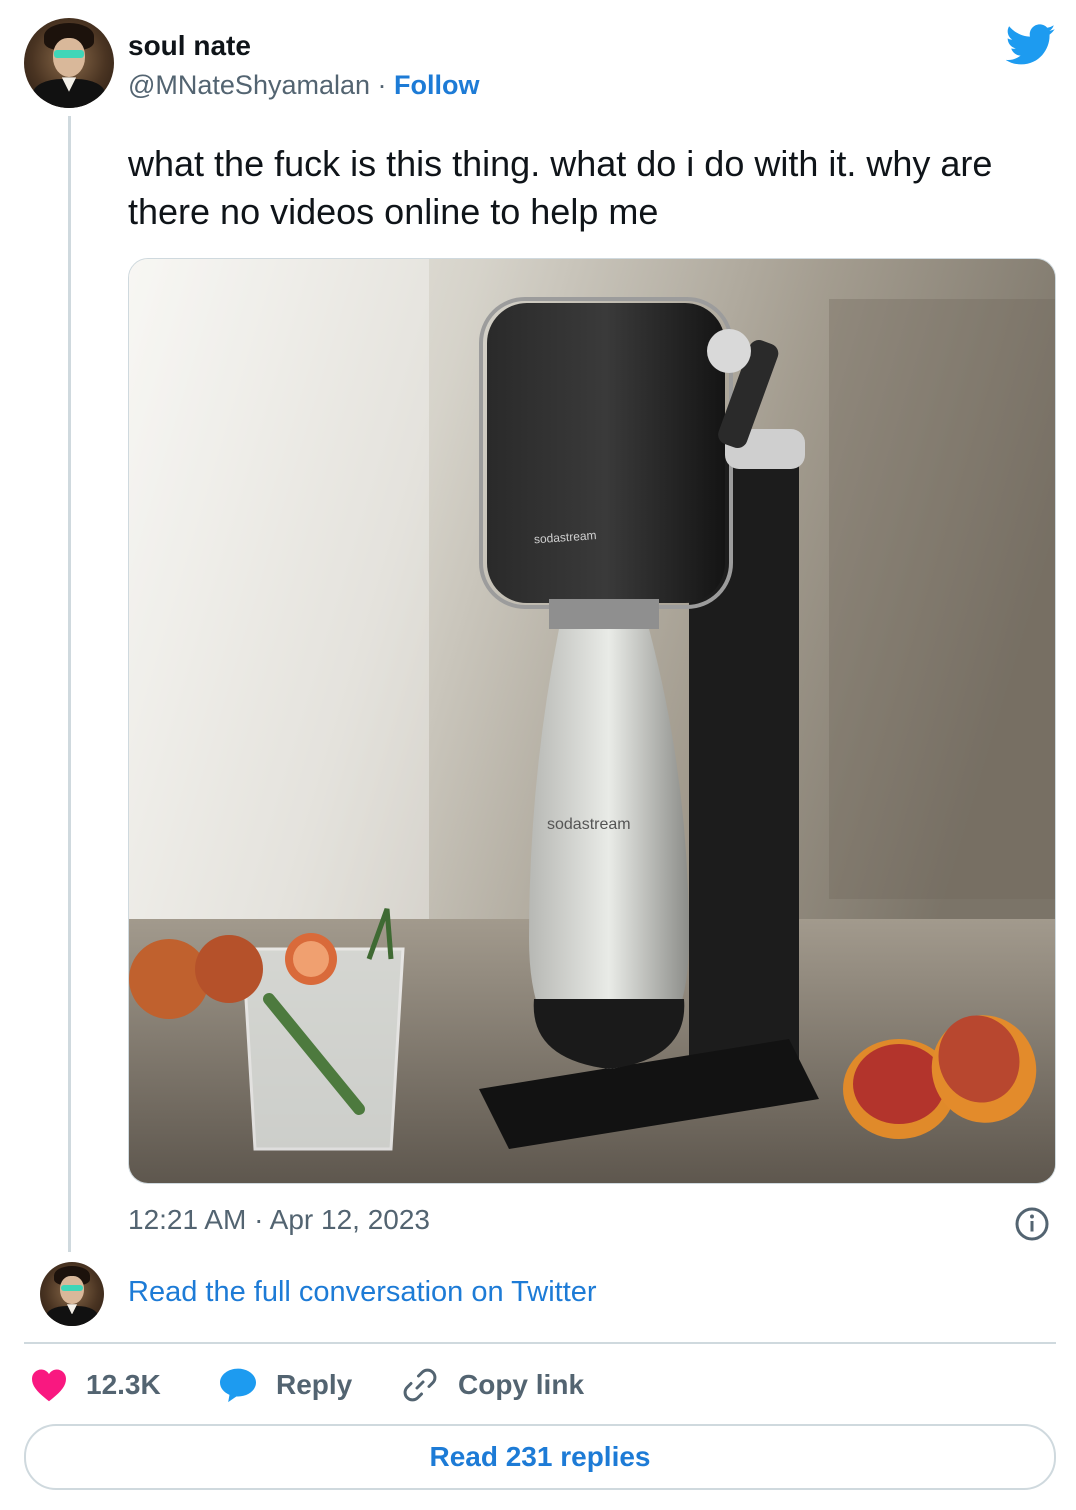 This screenshot has height=1510, width=1076. I want to click on reply-button: Reply, so click(285, 1385).